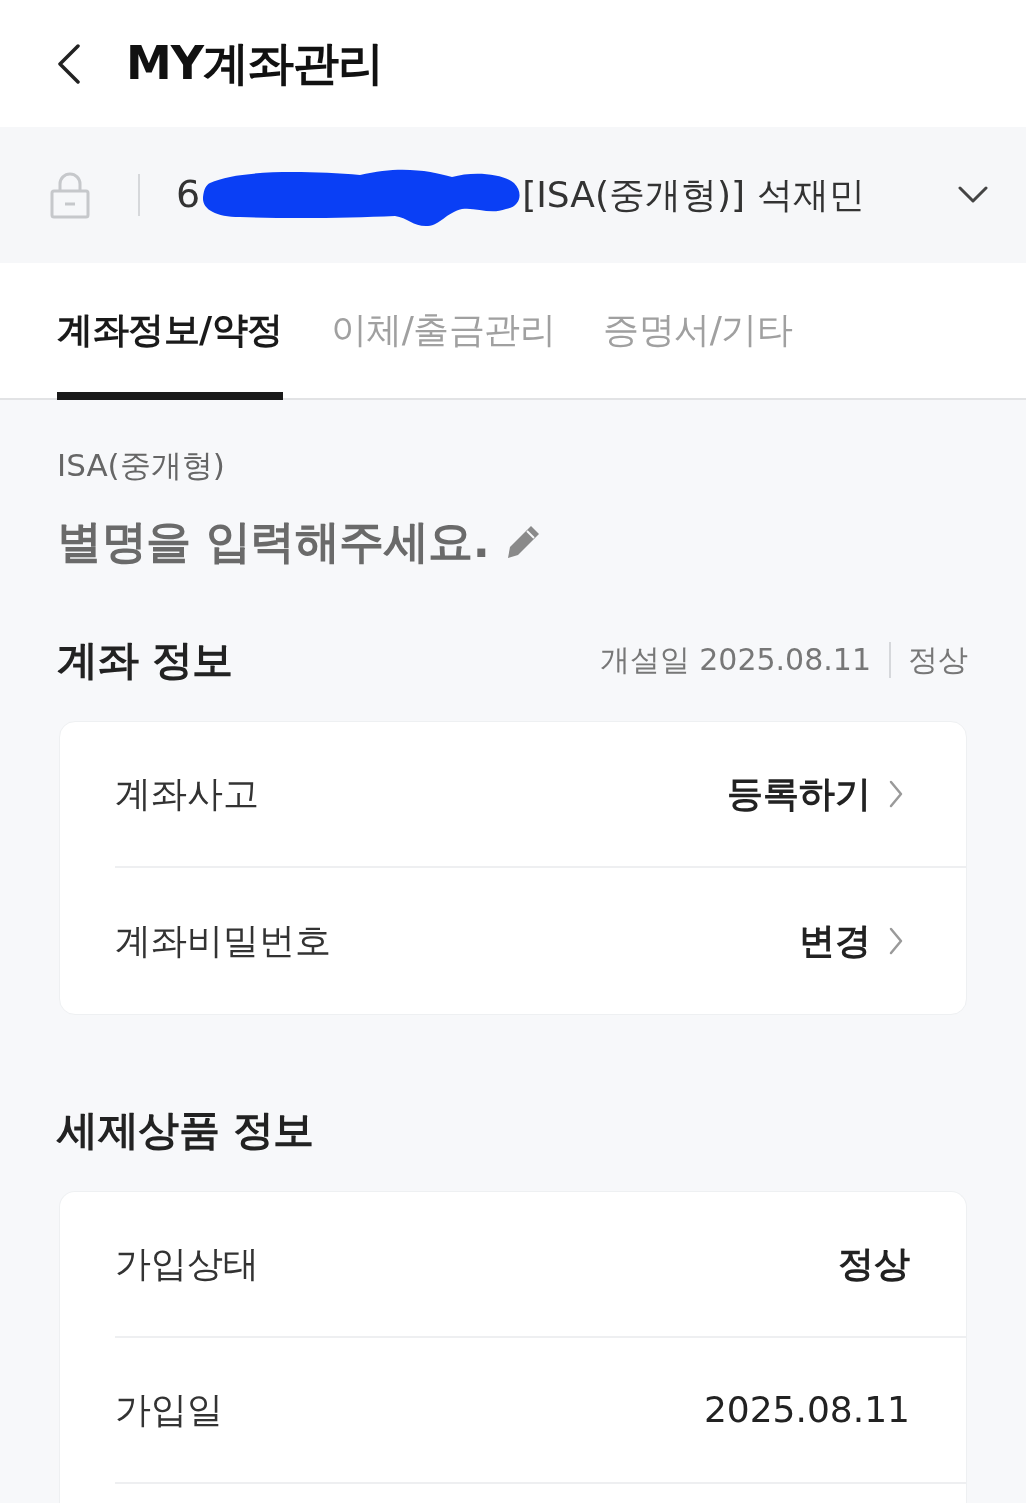 This screenshot has width=1026, height=1503. I want to click on row-action-button: 변경, so click(851, 941).